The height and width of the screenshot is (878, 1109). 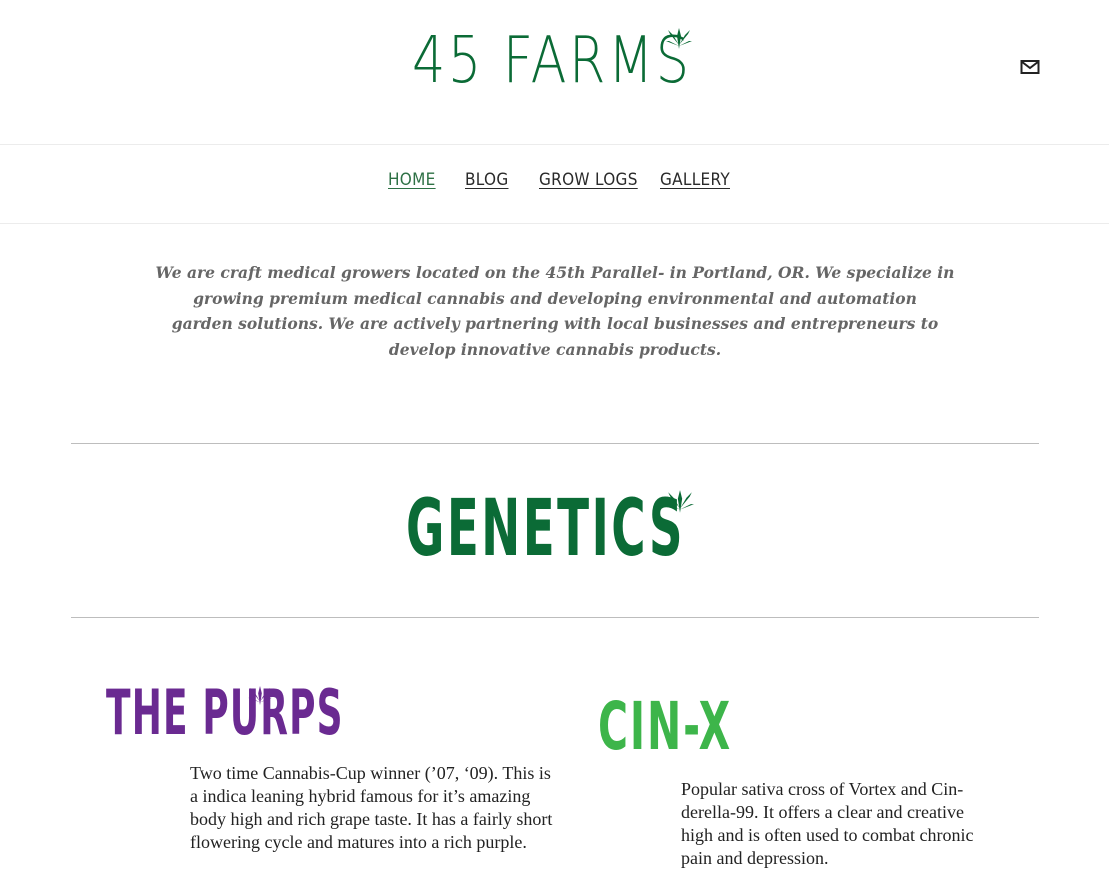 I want to click on site-logo: 45 FARMS, so click(x=554, y=62).